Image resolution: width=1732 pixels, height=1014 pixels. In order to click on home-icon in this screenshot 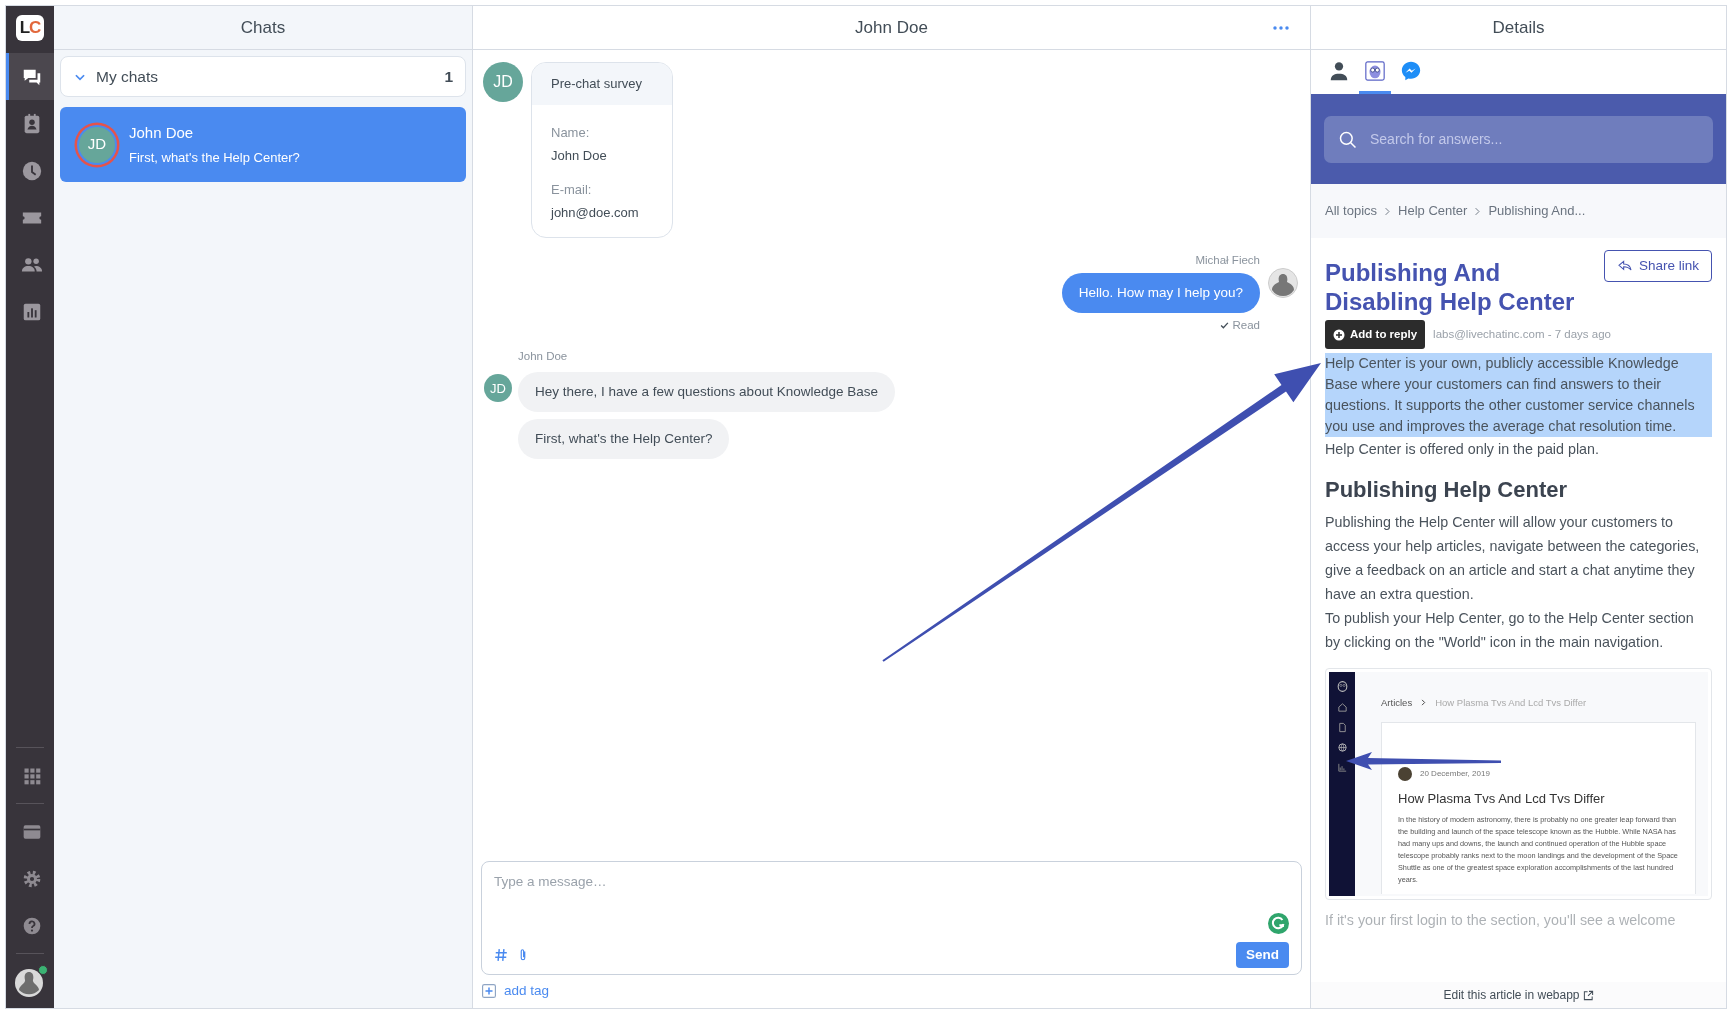, I will do `click(1342, 707)`.